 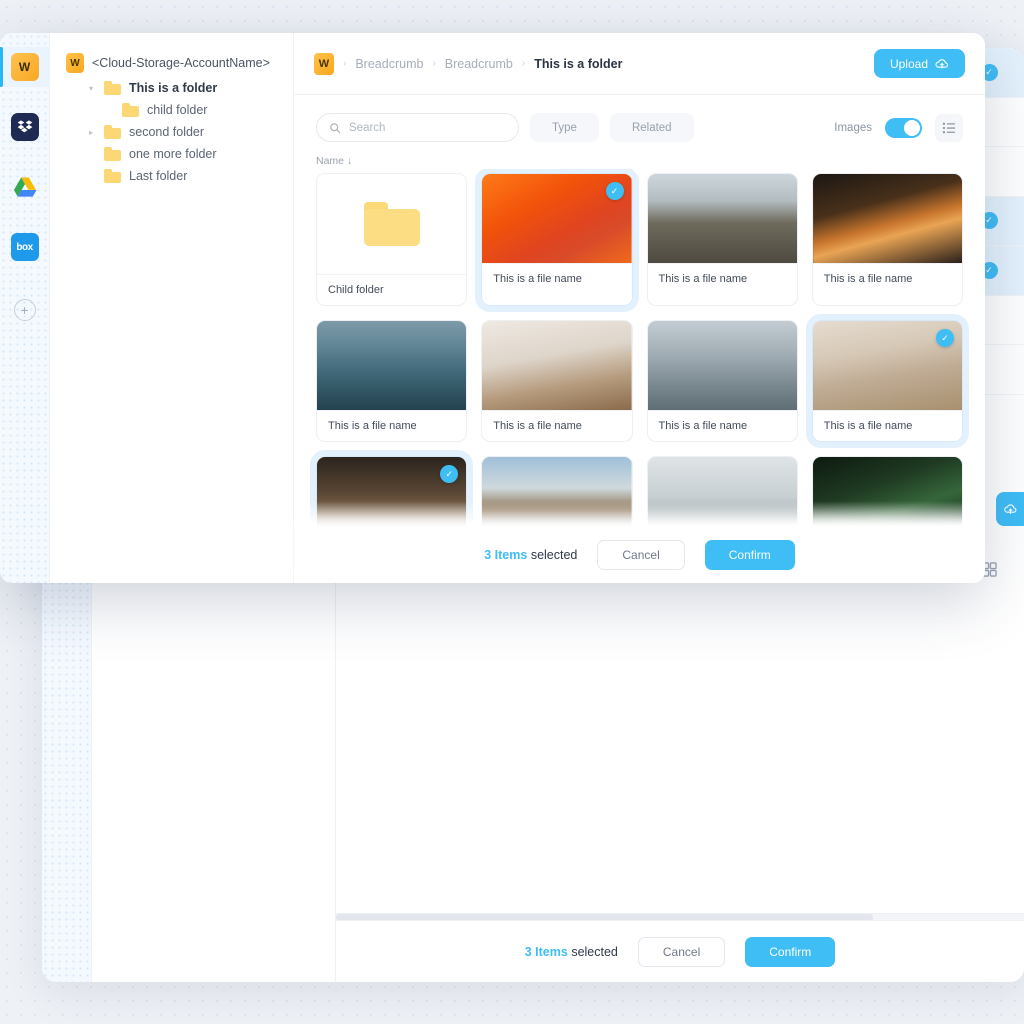 What do you see at coordinates (681, 951) in the screenshot?
I see `cancel-button-bg: Cancel` at bounding box center [681, 951].